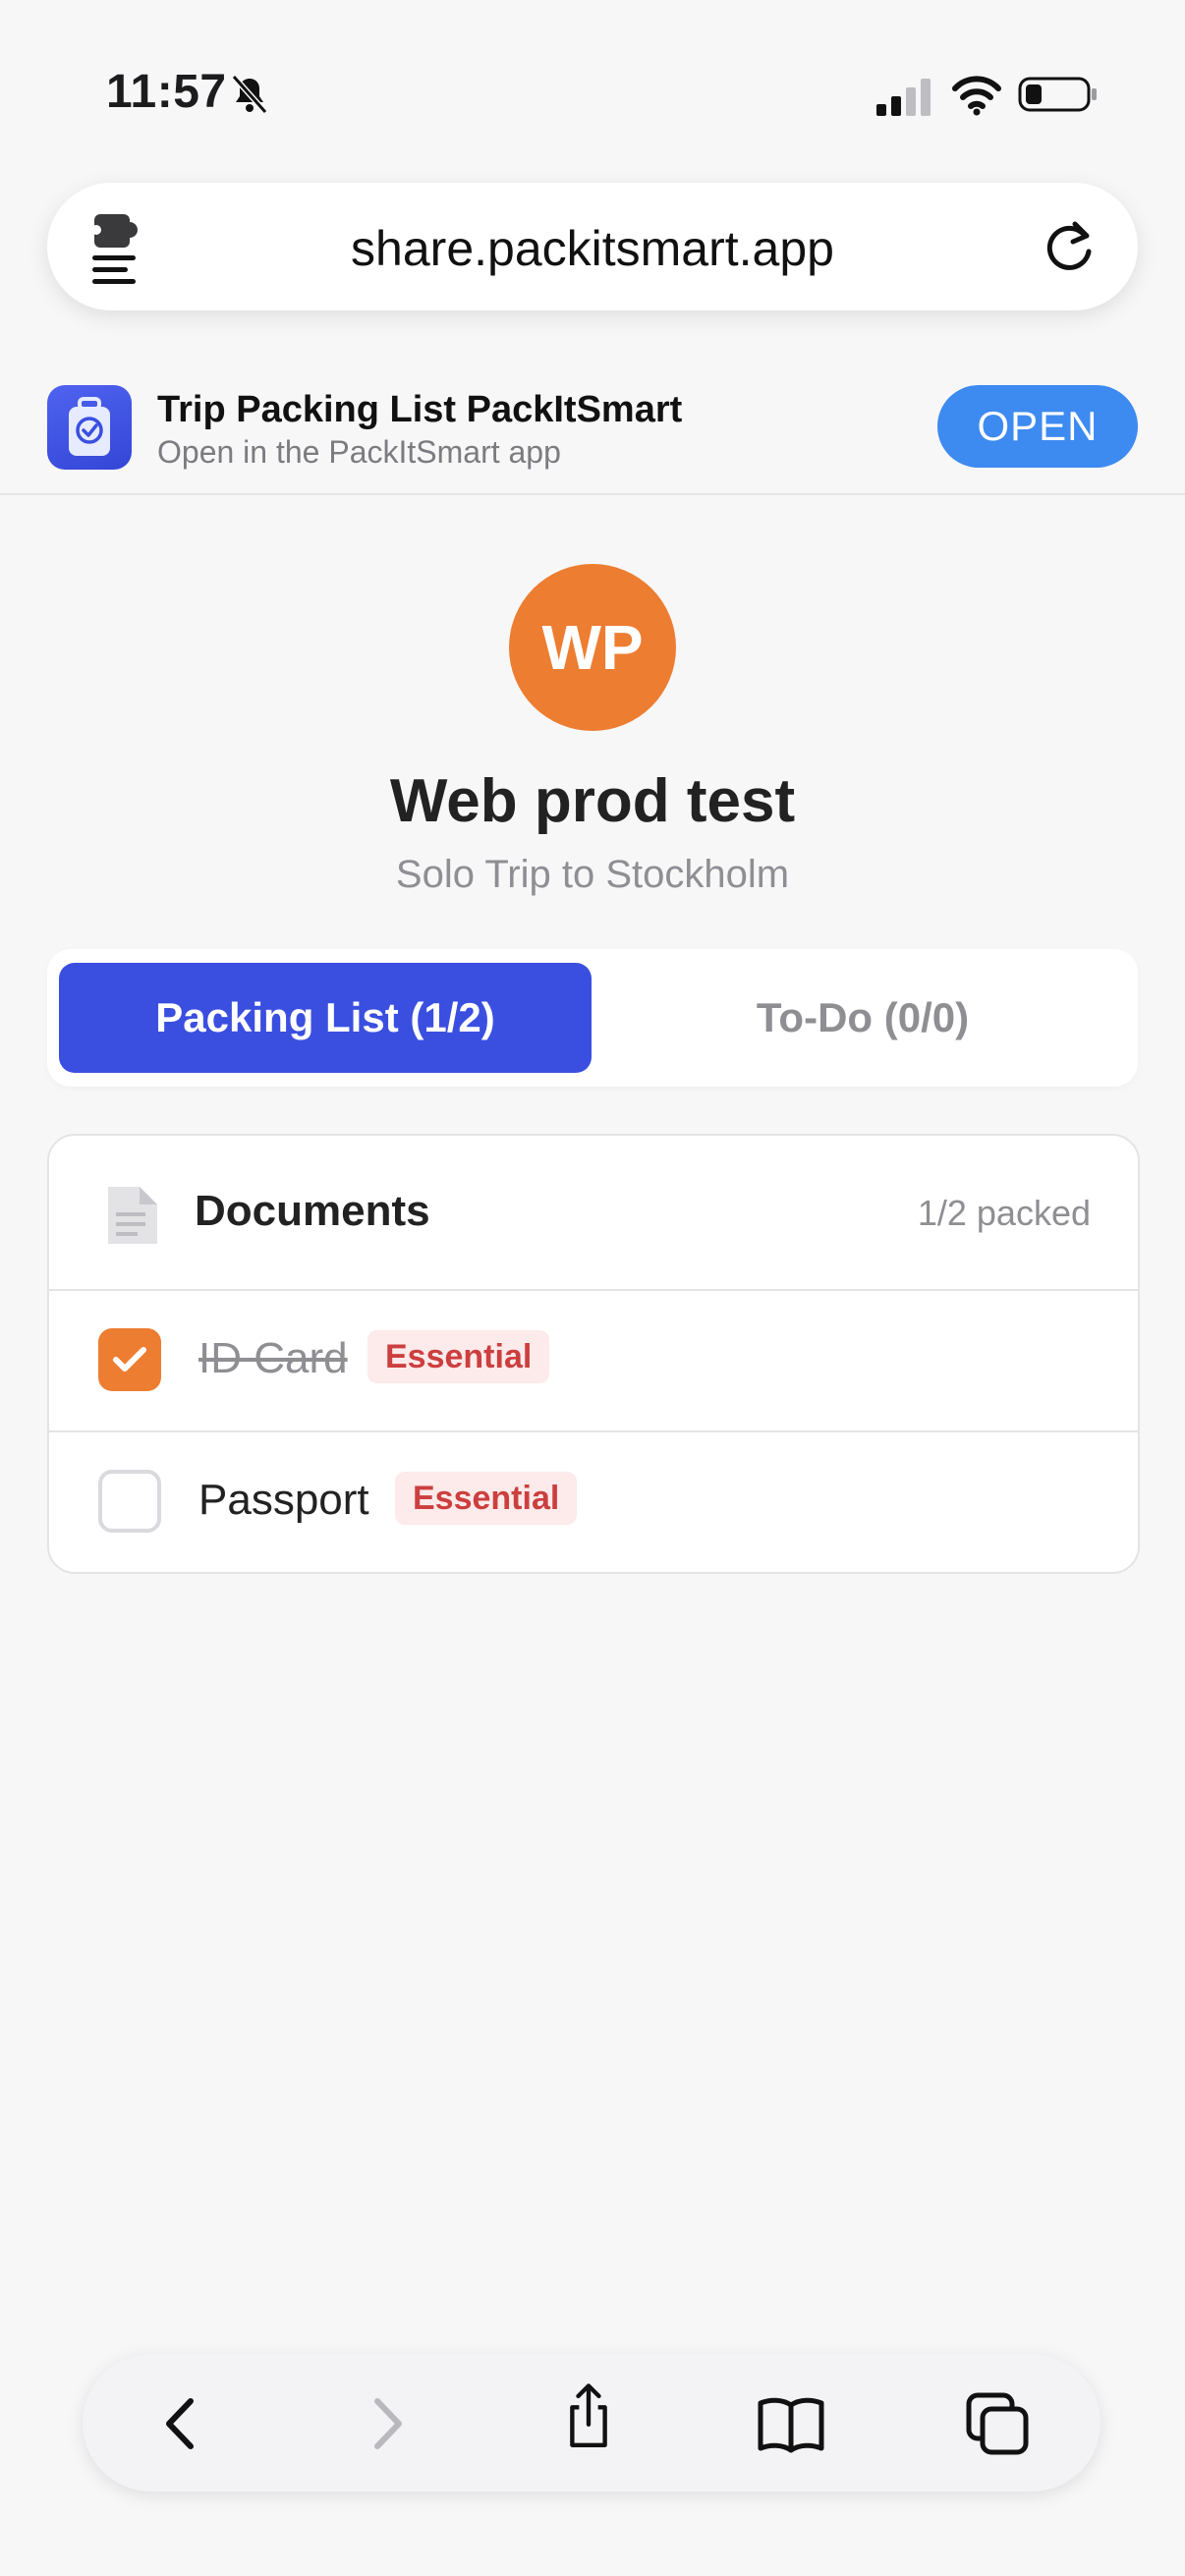  I want to click on tab-bar: Packing List (1/2) To-Do (0/0), so click(592, 1018).